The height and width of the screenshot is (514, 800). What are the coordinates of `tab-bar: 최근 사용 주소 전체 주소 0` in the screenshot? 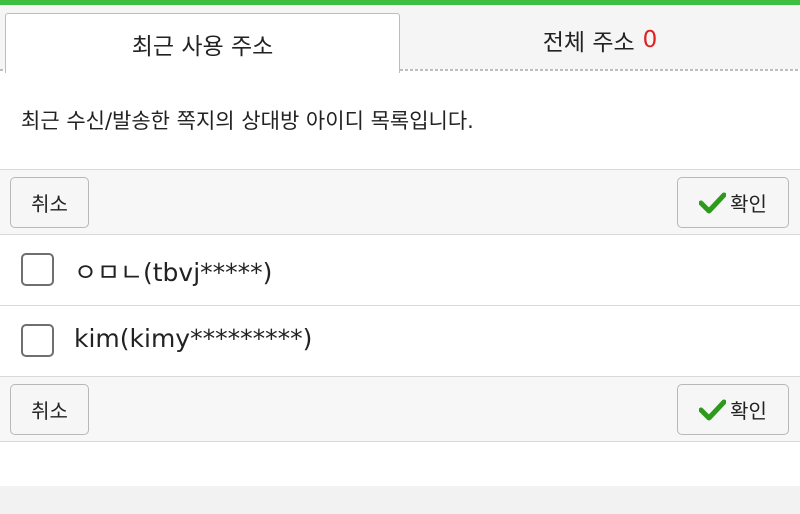 It's located at (400, 39).